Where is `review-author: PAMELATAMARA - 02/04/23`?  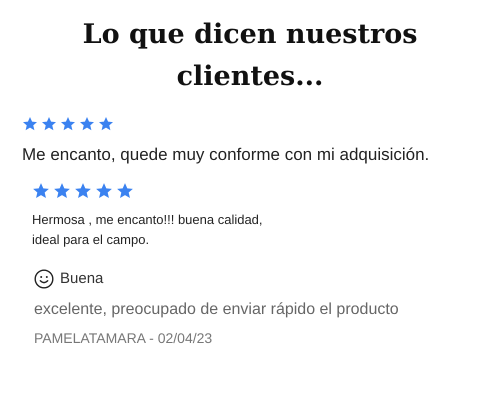 review-author: PAMELATAMARA - 02/04/23 is located at coordinates (124, 338).